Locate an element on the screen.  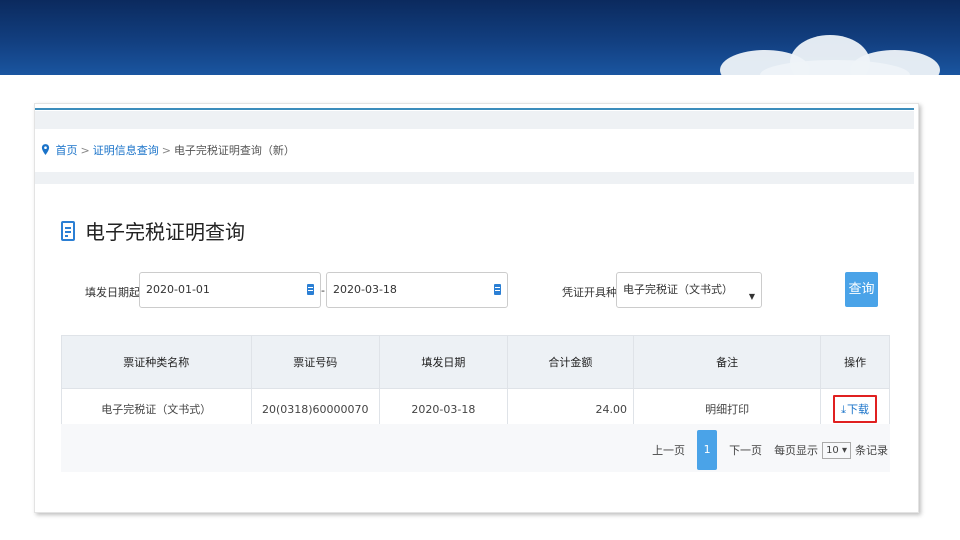
download-label: 下载 is located at coordinates (858, 409).